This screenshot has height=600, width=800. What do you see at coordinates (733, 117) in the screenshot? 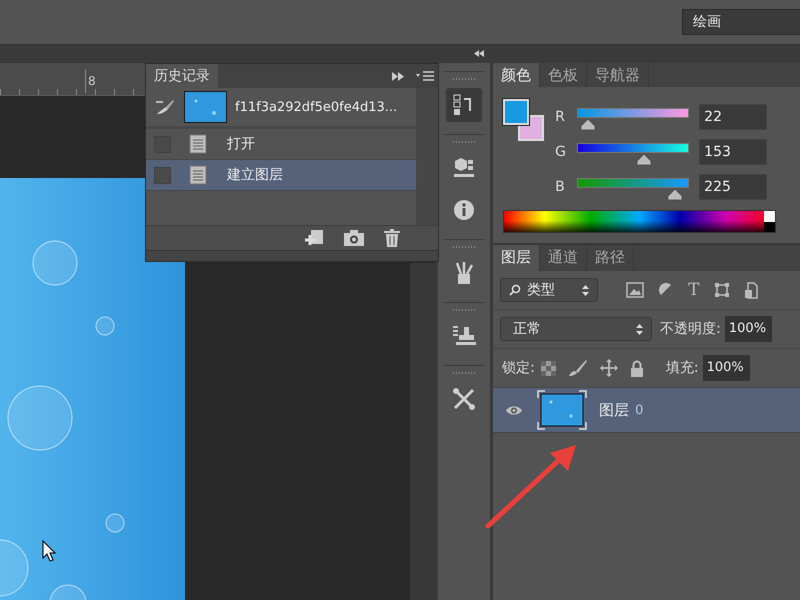
I see `channel-value-field: 22` at bounding box center [733, 117].